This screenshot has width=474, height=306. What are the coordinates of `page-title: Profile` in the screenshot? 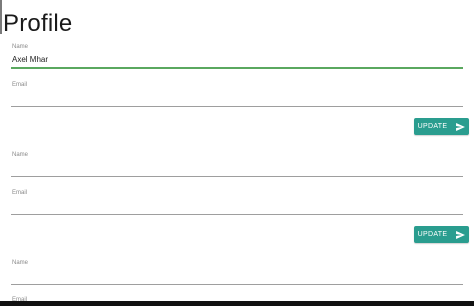 It's located at (38, 23).